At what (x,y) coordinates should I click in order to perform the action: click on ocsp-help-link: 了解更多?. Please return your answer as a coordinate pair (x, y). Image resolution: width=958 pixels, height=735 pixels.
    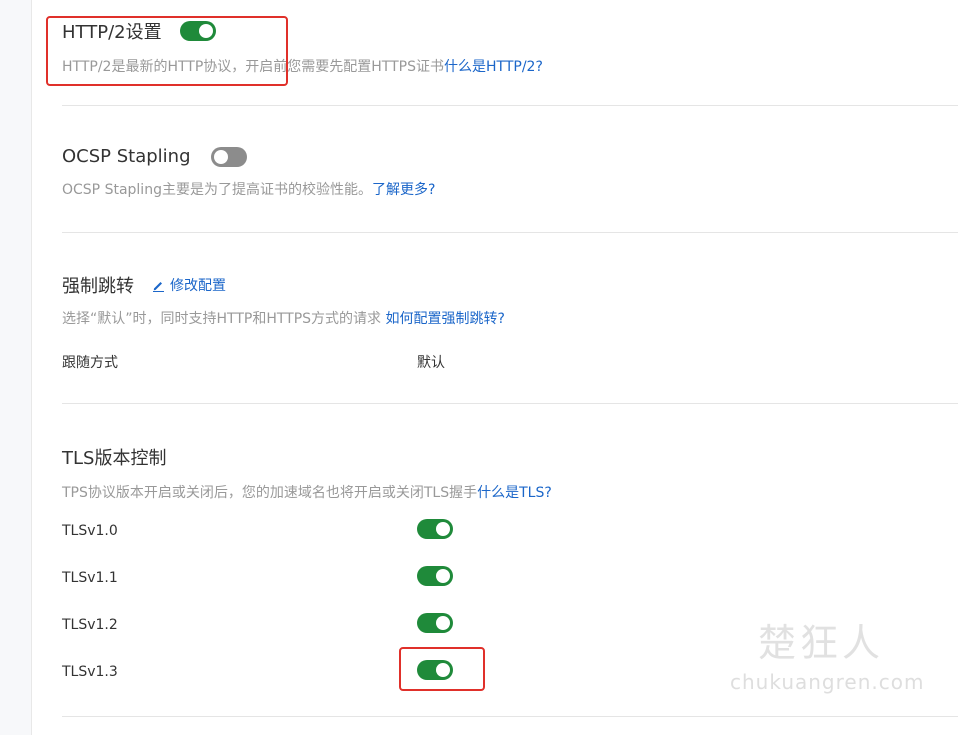
    Looking at the image, I should click on (403, 190).